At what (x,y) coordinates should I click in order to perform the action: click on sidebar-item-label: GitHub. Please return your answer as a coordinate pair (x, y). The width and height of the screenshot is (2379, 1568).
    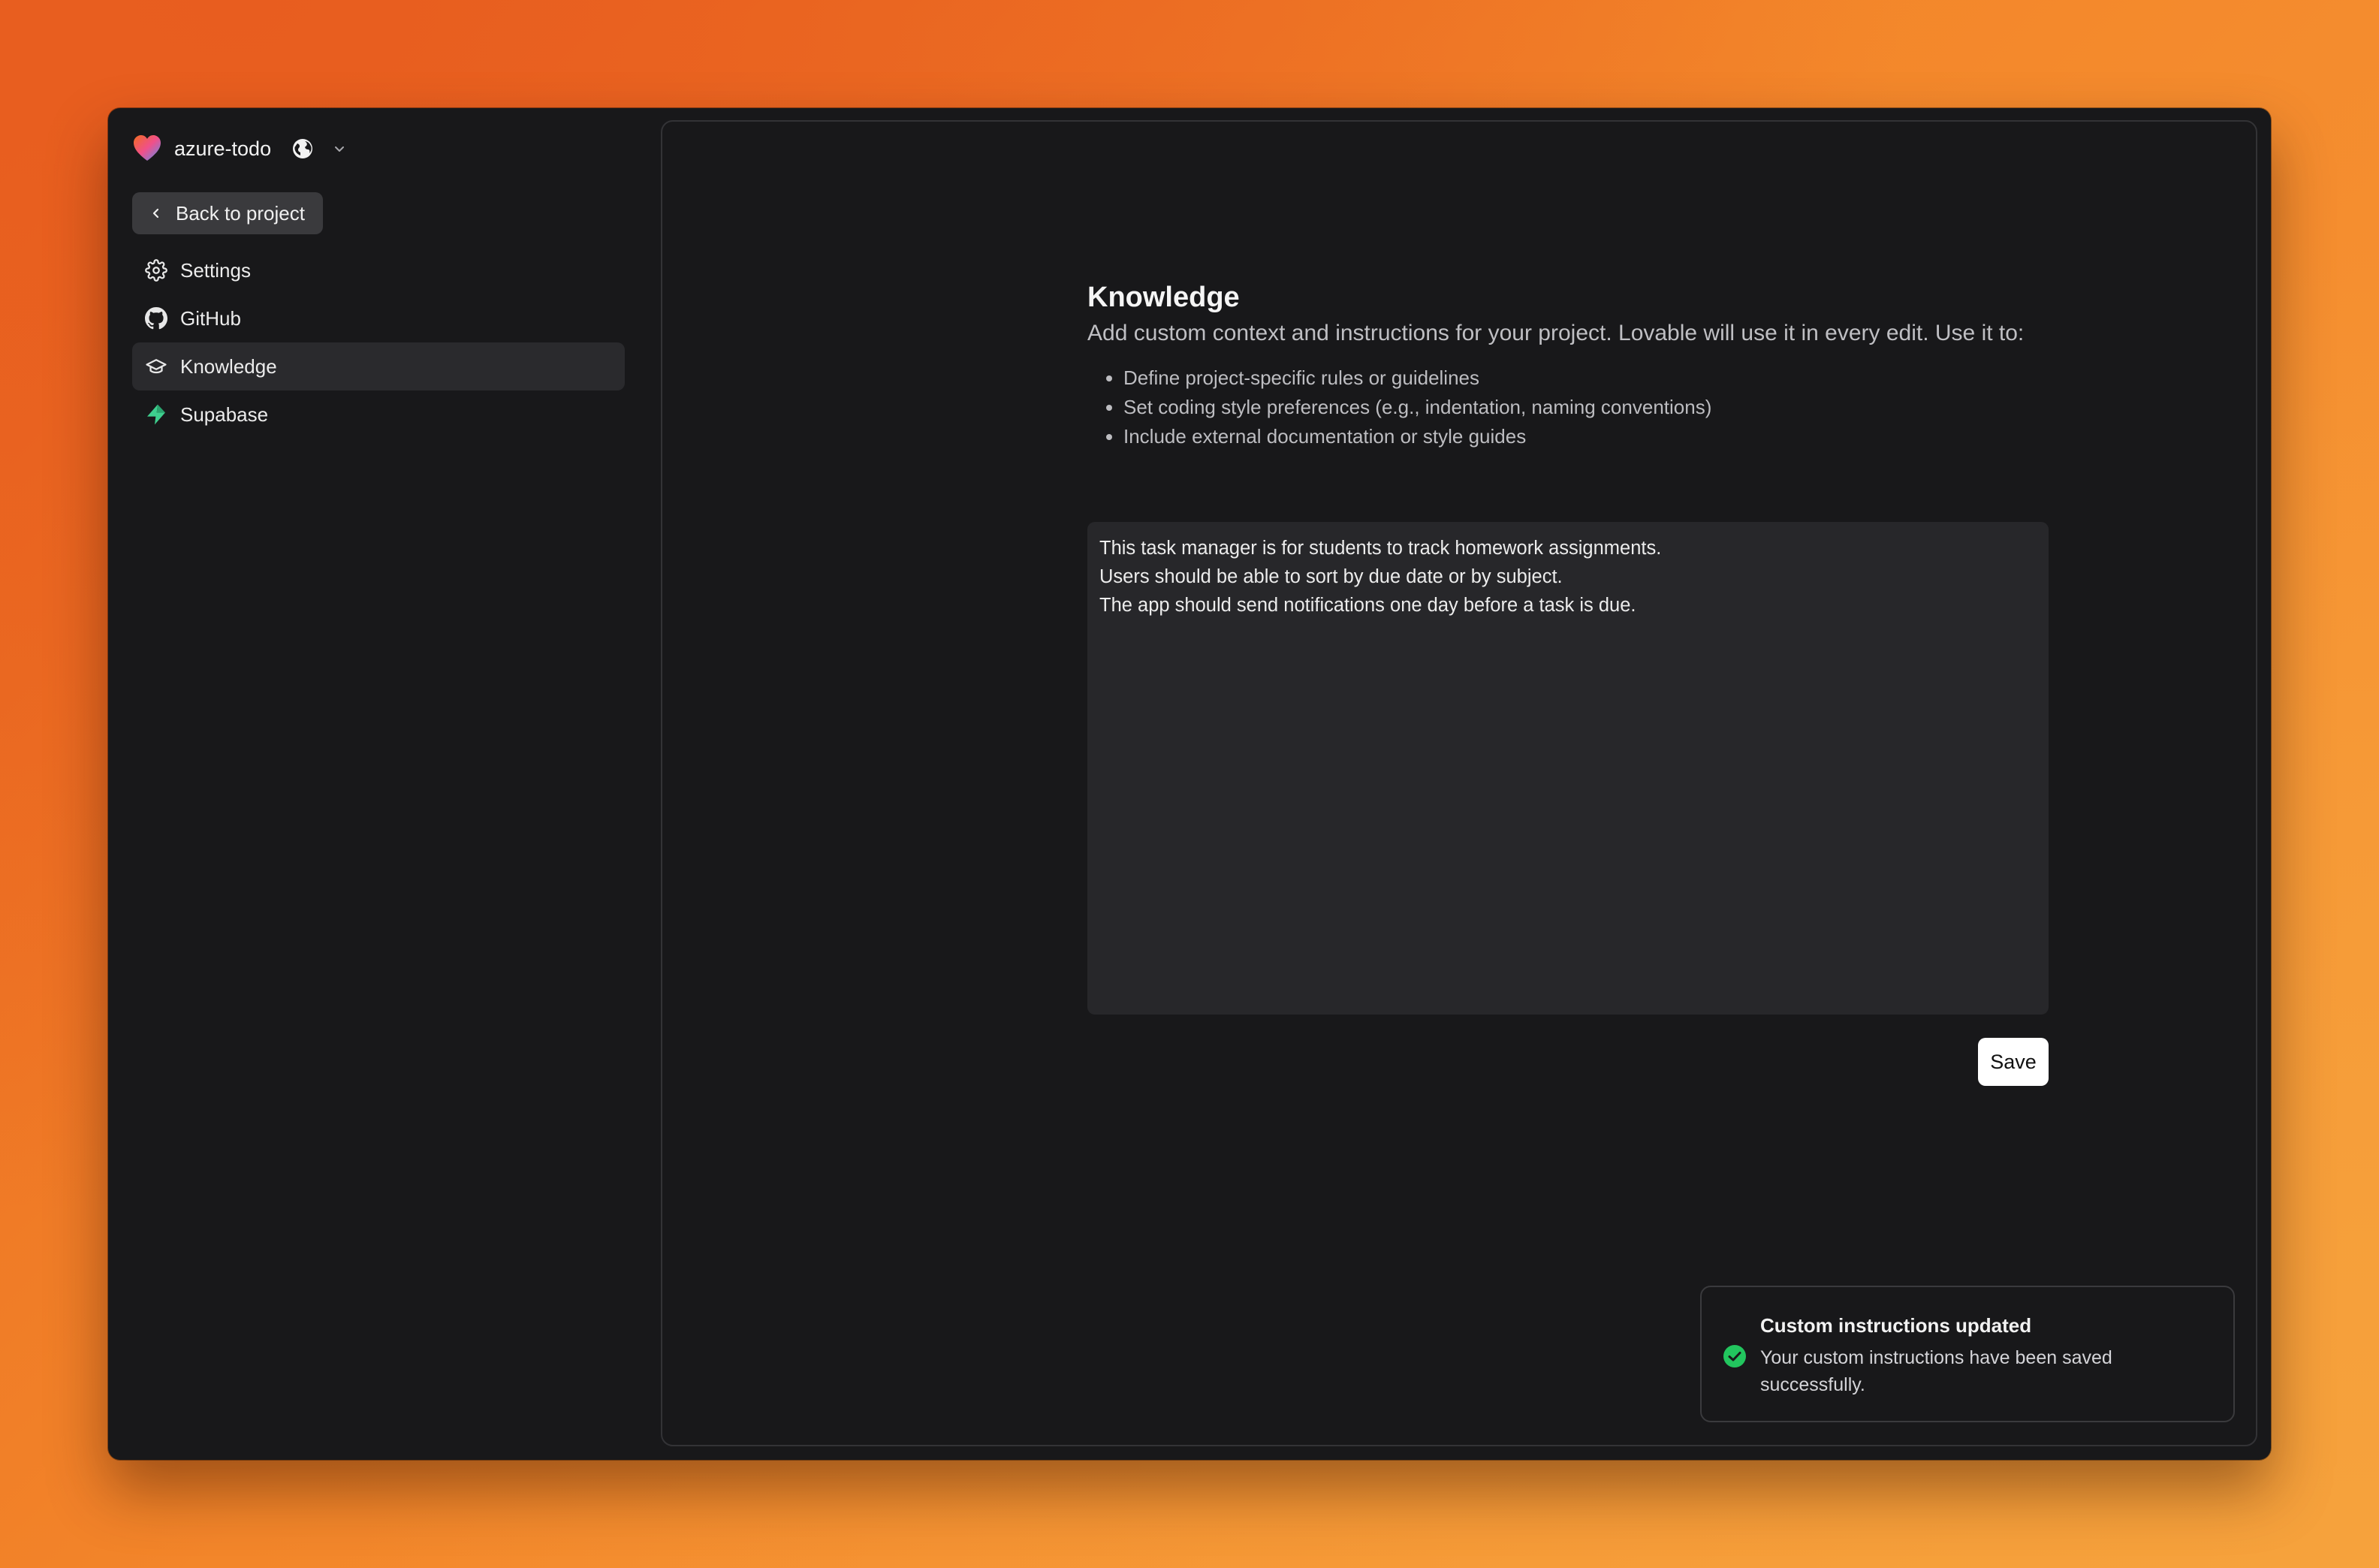
    Looking at the image, I should click on (210, 318).